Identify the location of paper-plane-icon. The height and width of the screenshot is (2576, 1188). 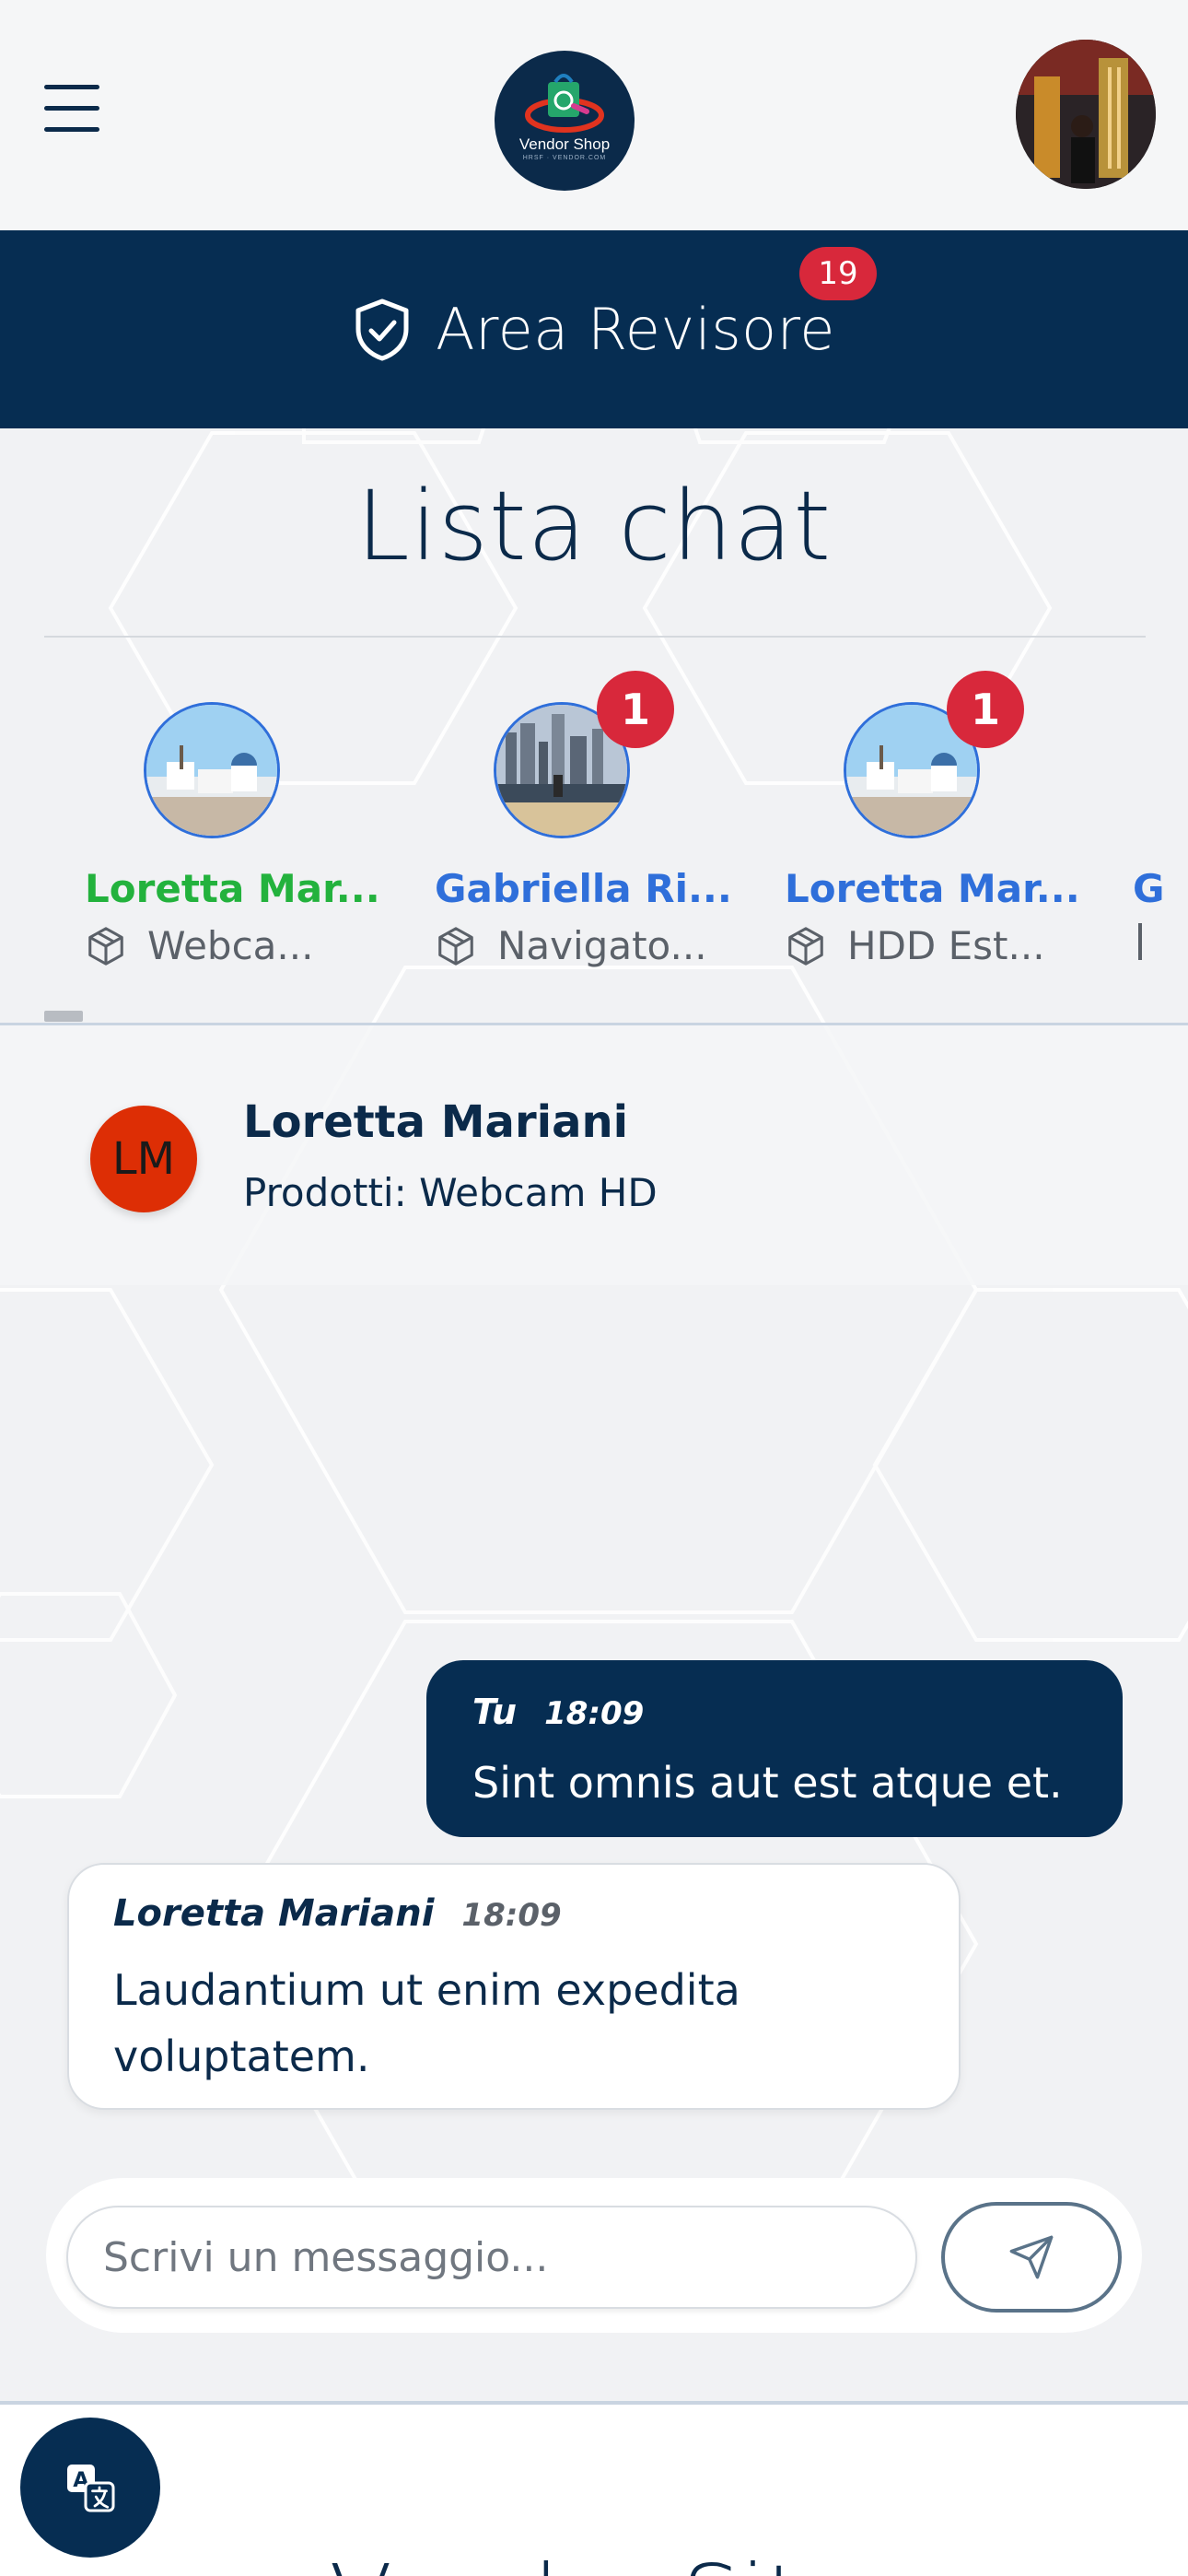
(1031, 2257).